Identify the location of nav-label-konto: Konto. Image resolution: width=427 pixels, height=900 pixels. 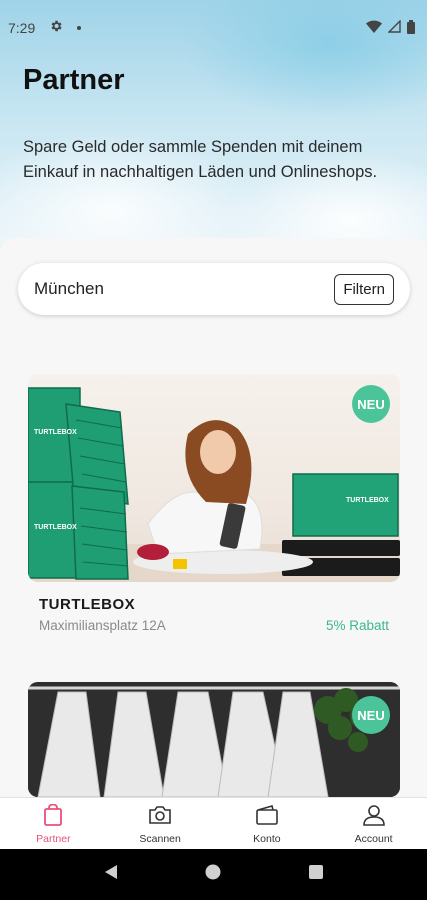
(267, 839).